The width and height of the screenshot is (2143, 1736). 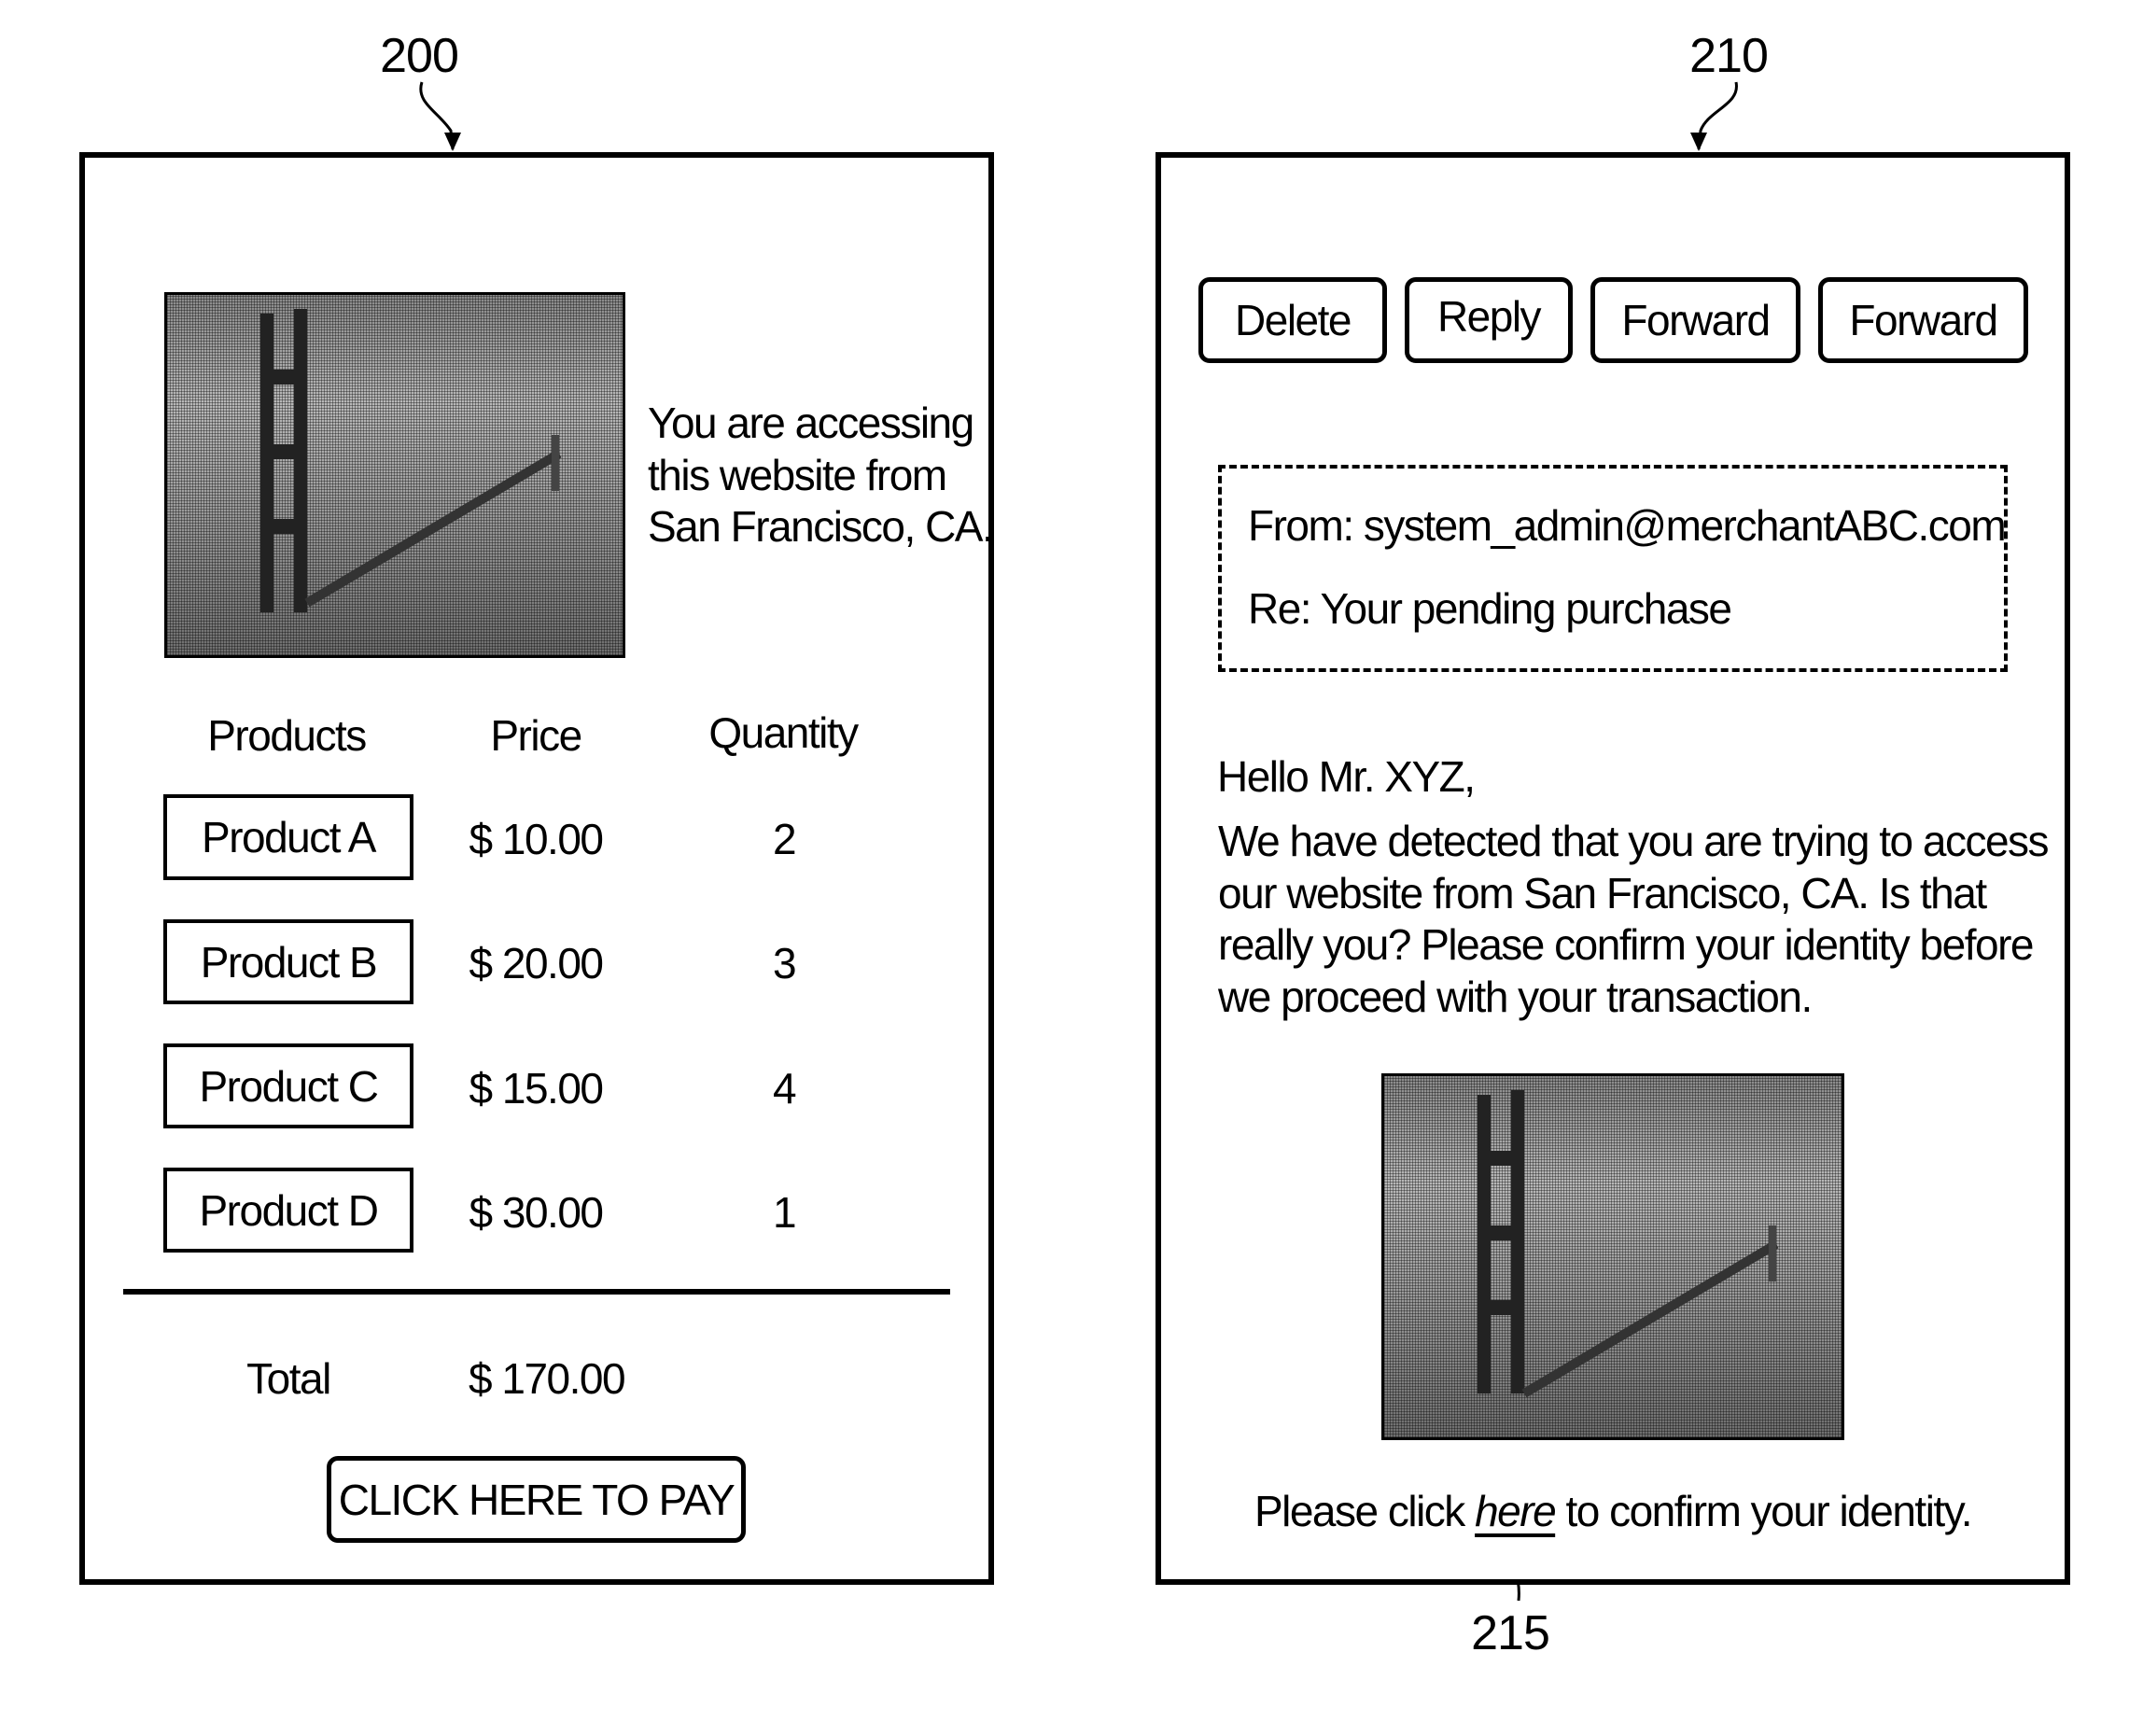 What do you see at coordinates (821, 526) in the screenshot?
I see `location-message-line-3: San Francisco, CA.` at bounding box center [821, 526].